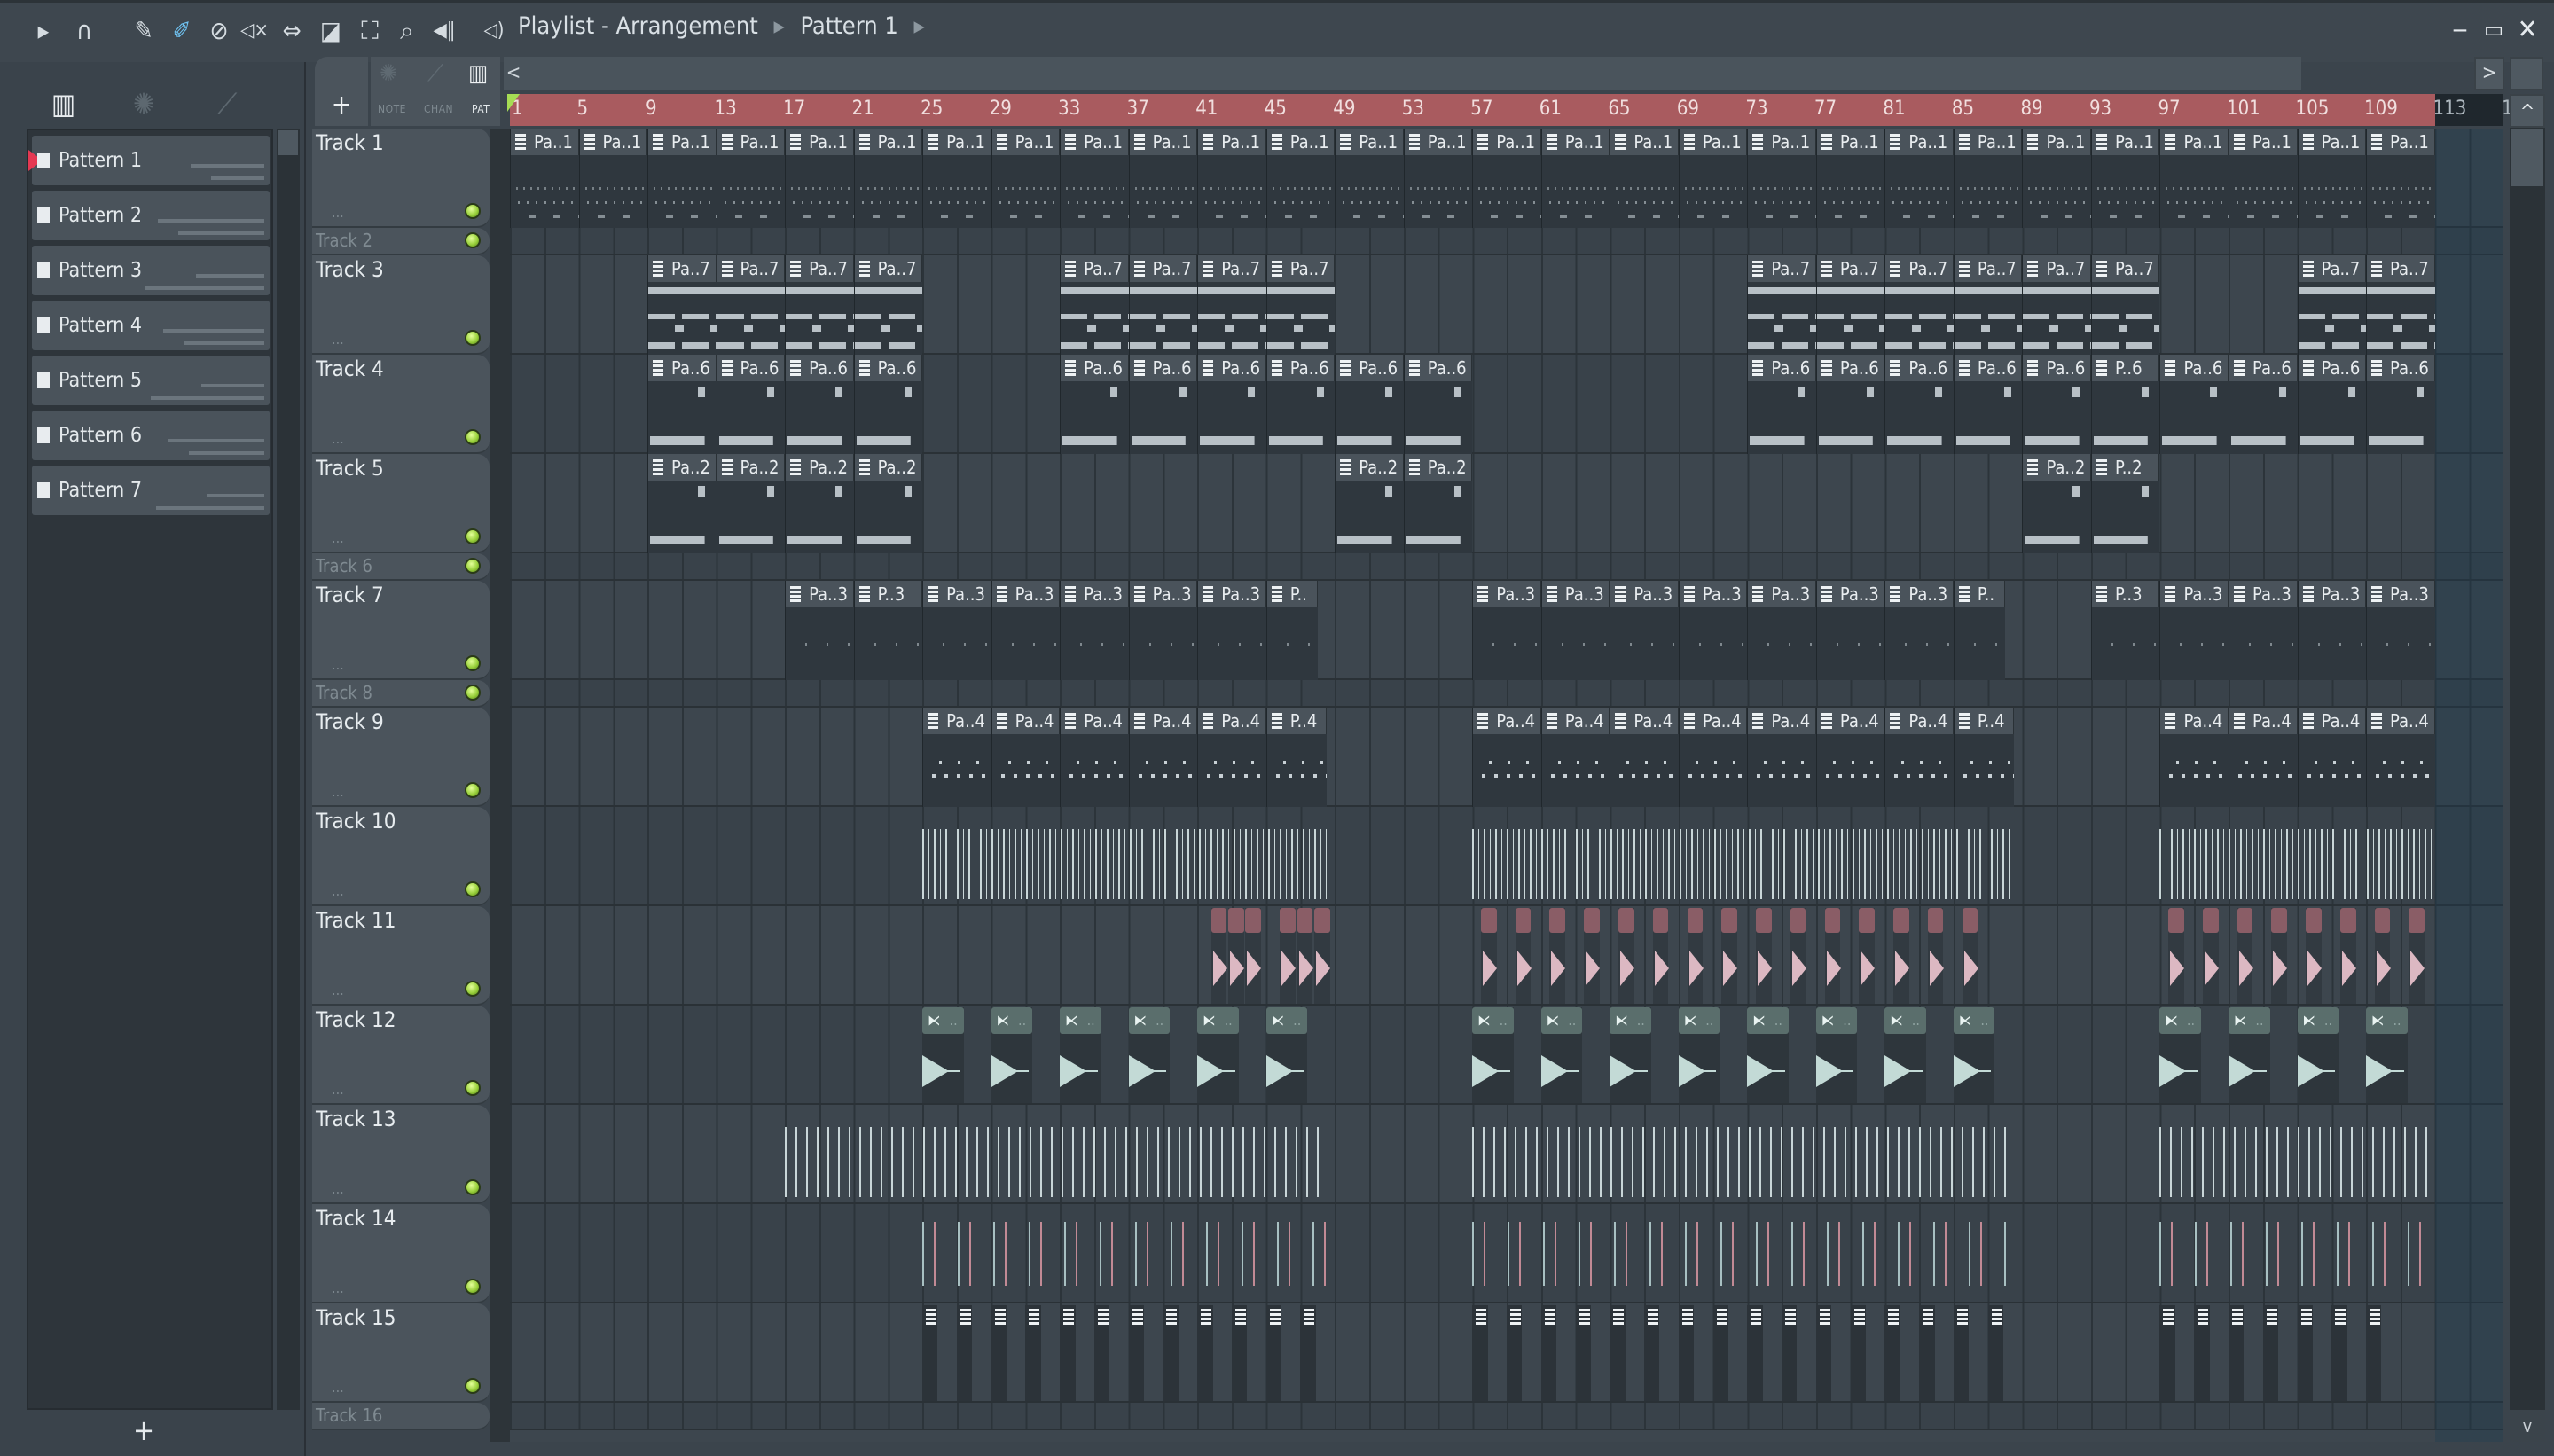 The height and width of the screenshot is (1456, 2554). Describe the element at coordinates (84, 31) in the screenshot. I see `magnet-icon: ∩` at that location.